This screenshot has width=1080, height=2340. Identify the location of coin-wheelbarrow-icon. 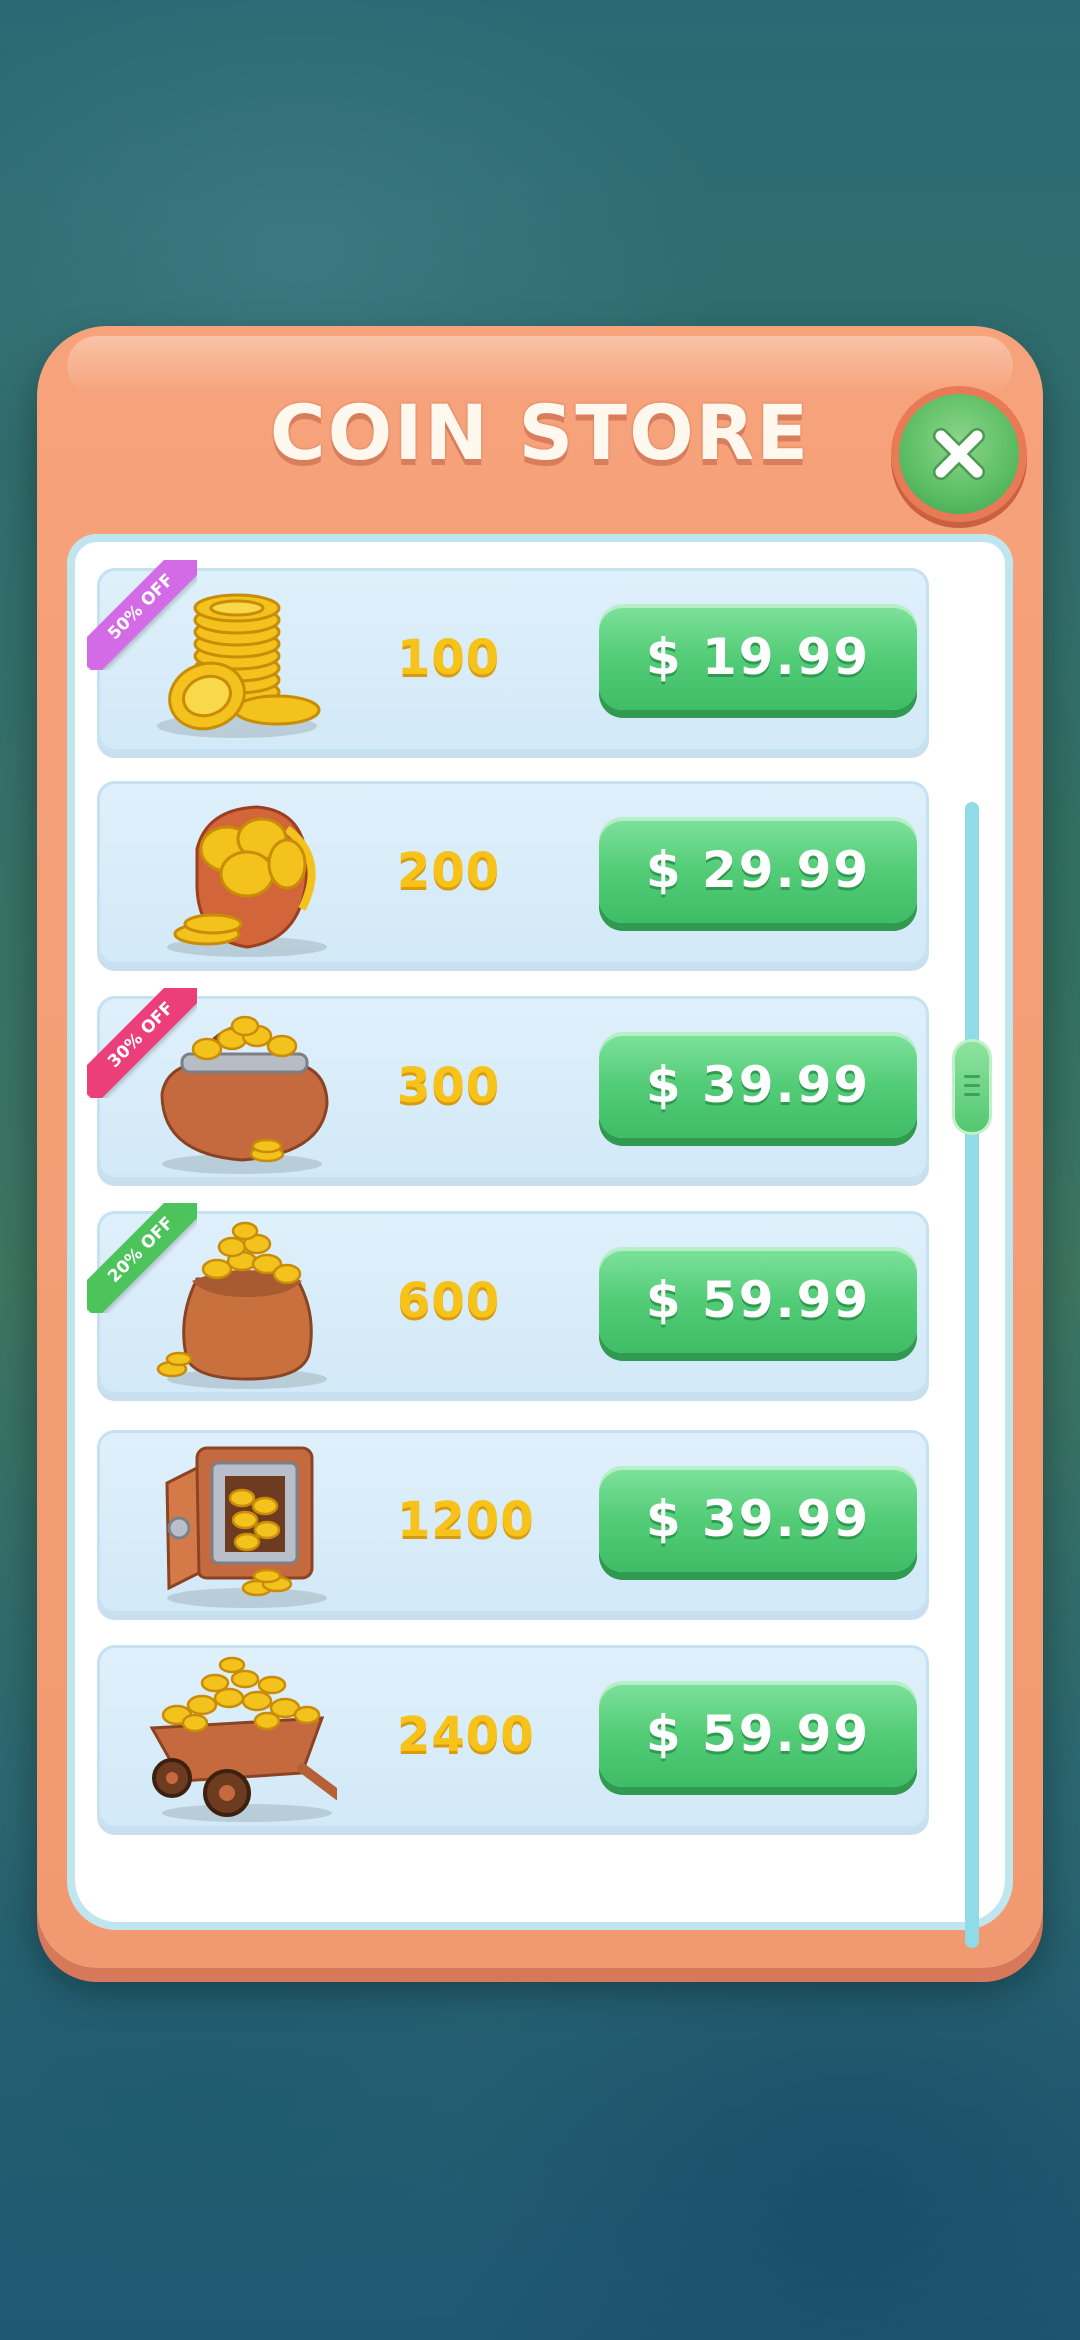
(243, 1739).